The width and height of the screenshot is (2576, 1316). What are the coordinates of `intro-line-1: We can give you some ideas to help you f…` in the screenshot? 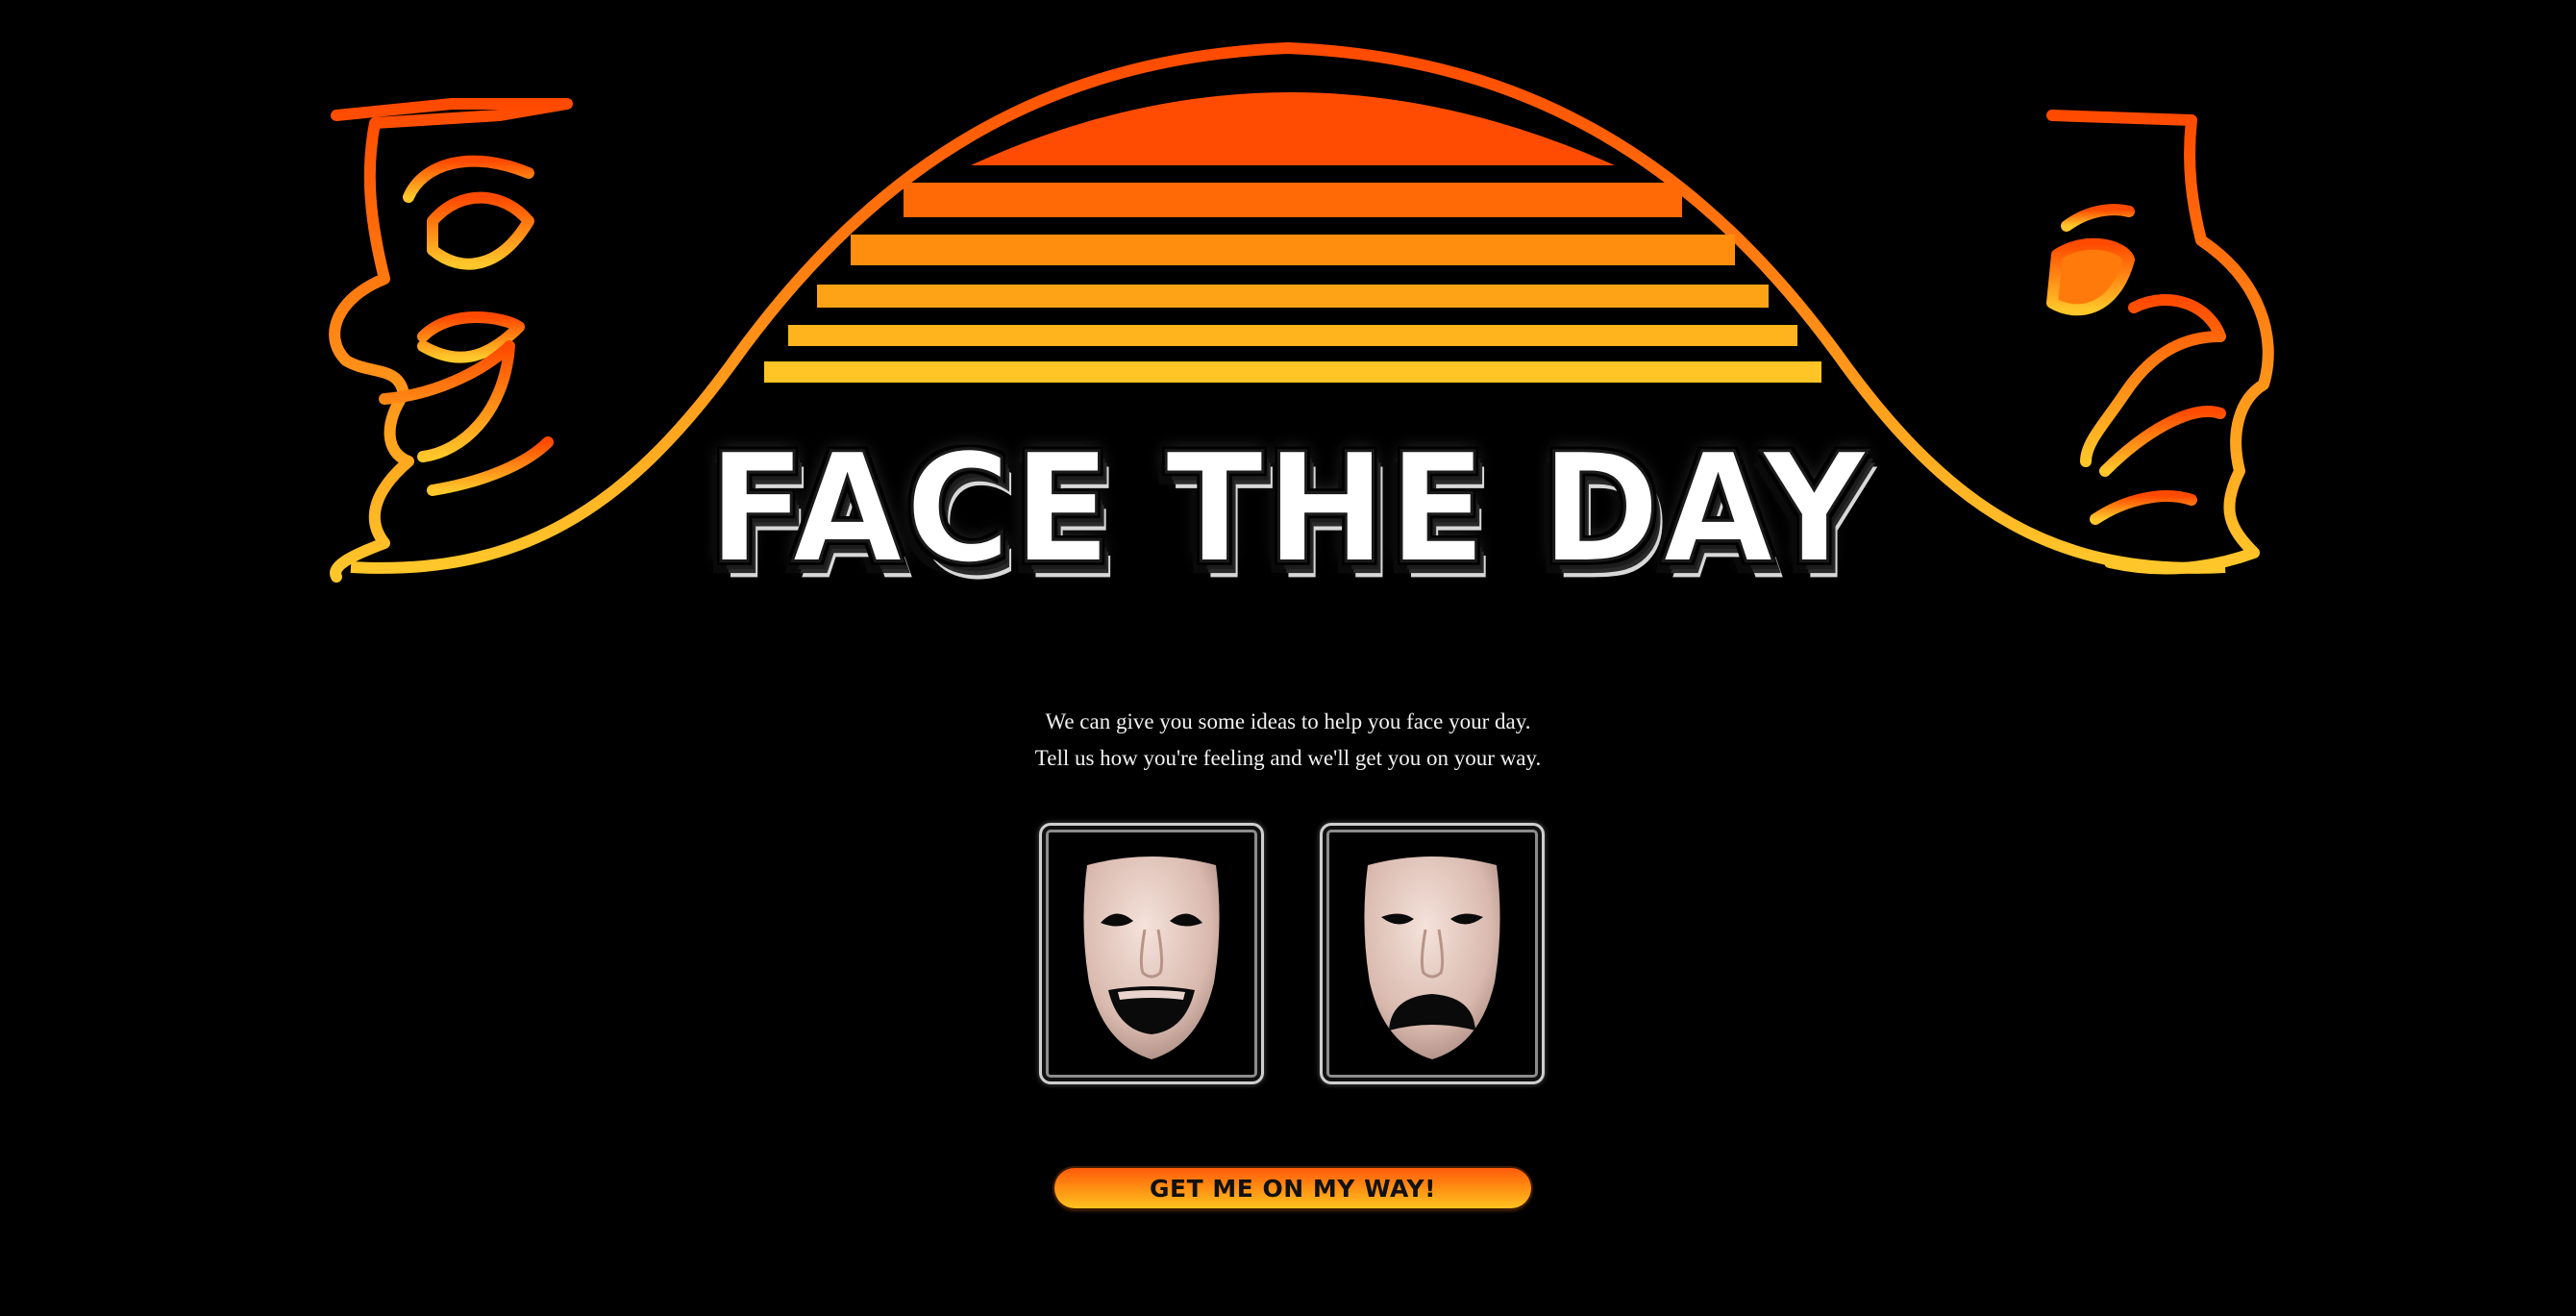 It's located at (1288, 721).